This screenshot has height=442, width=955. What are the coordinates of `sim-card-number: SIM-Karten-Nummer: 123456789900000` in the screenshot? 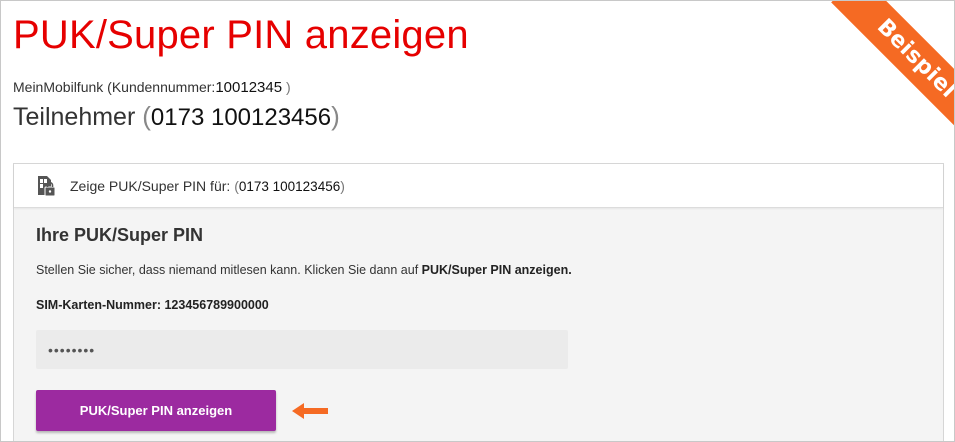 It's located at (152, 305).